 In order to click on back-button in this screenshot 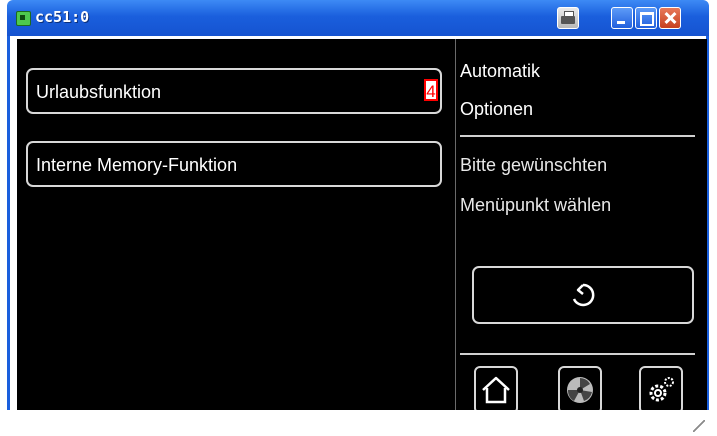, I will do `click(583, 295)`.